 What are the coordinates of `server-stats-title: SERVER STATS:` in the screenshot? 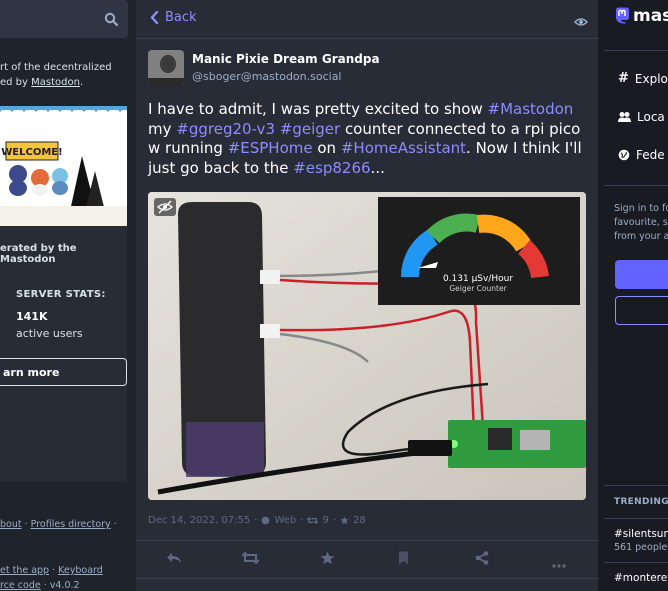 It's located at (61, 294).